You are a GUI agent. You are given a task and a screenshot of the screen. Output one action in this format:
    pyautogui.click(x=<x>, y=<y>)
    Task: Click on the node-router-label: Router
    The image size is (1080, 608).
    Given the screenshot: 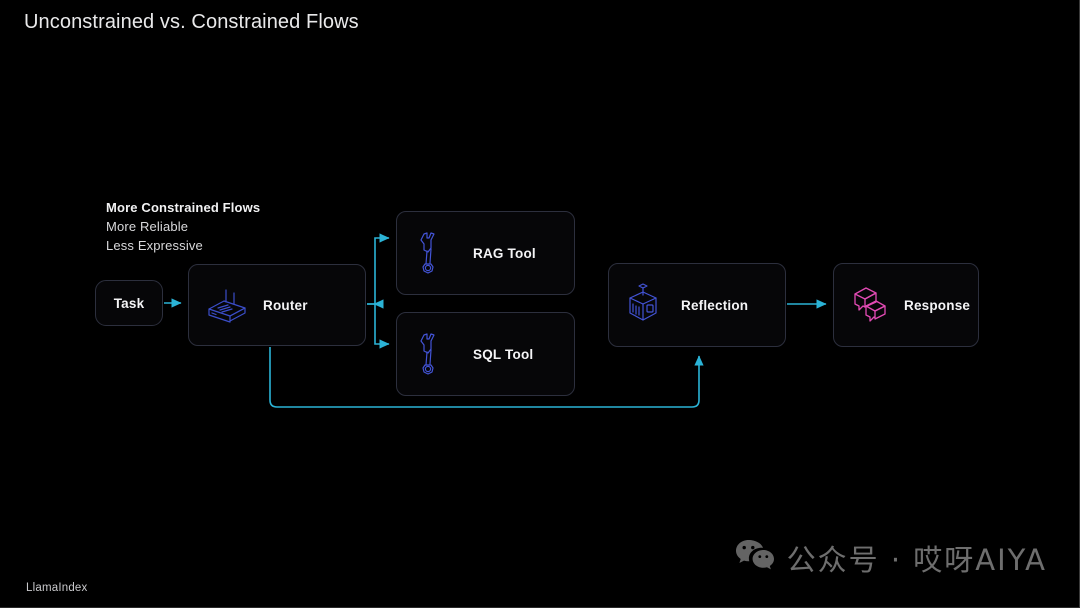 What is the action you would take?
    pyautogui.click(x=285, y=305)
    